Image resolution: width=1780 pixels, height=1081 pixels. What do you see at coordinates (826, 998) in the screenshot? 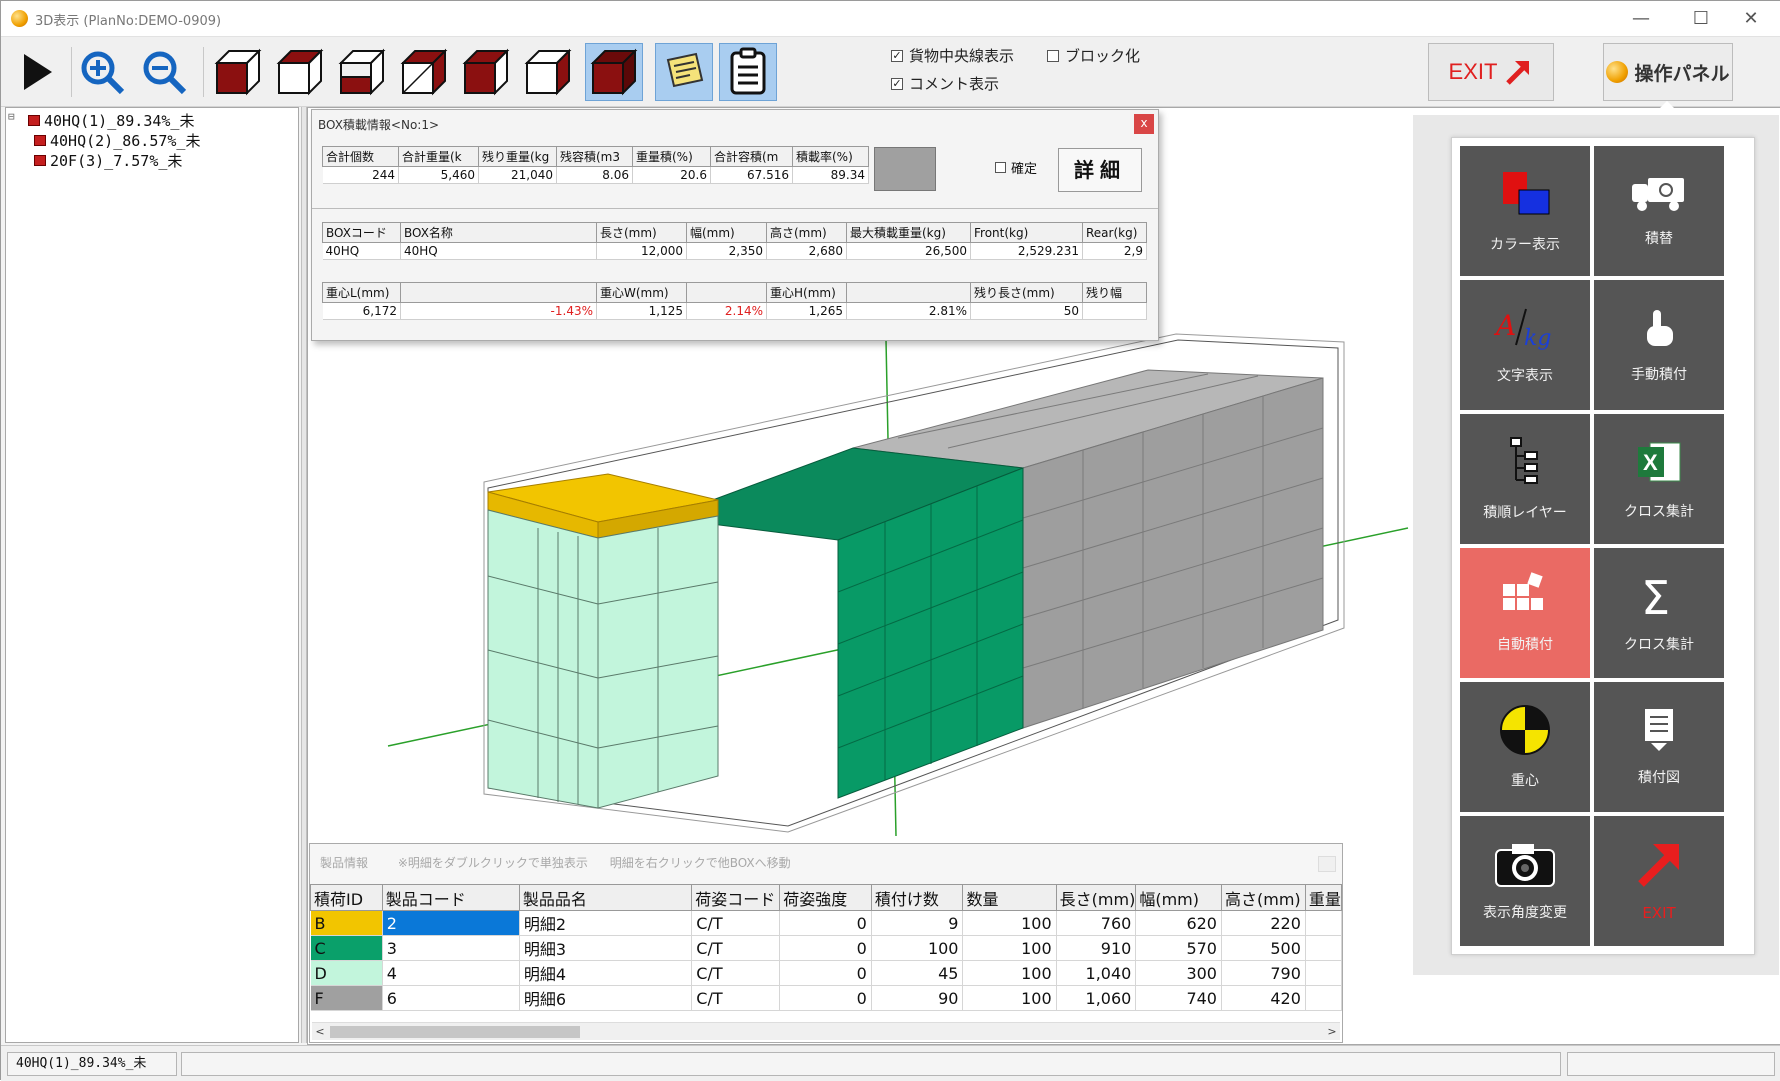
I see `table-row: F 6 明細6 C/T 0 90 100 1,060 740 420` at bounding box center [826, 998].